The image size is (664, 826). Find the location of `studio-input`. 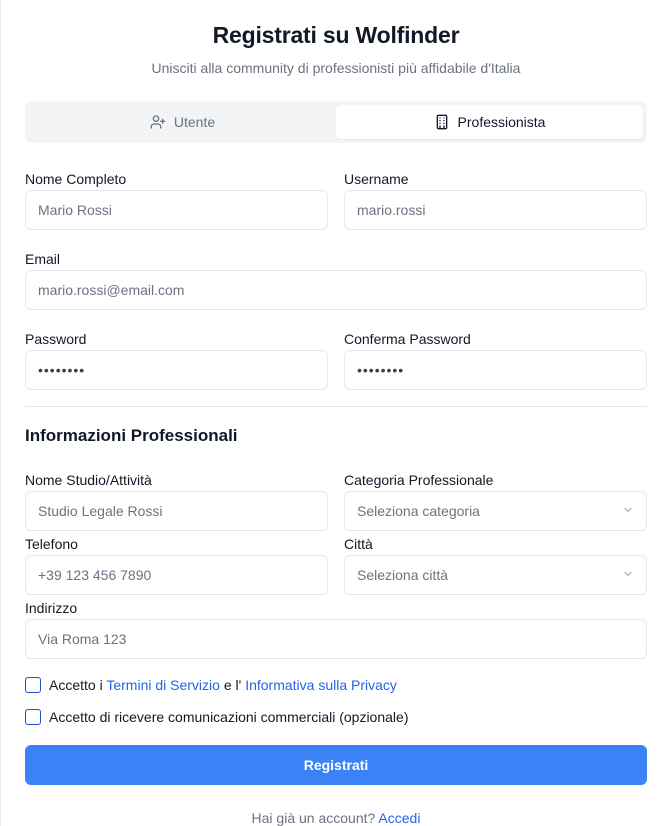

studio-input is located at coordinates (176, 511).